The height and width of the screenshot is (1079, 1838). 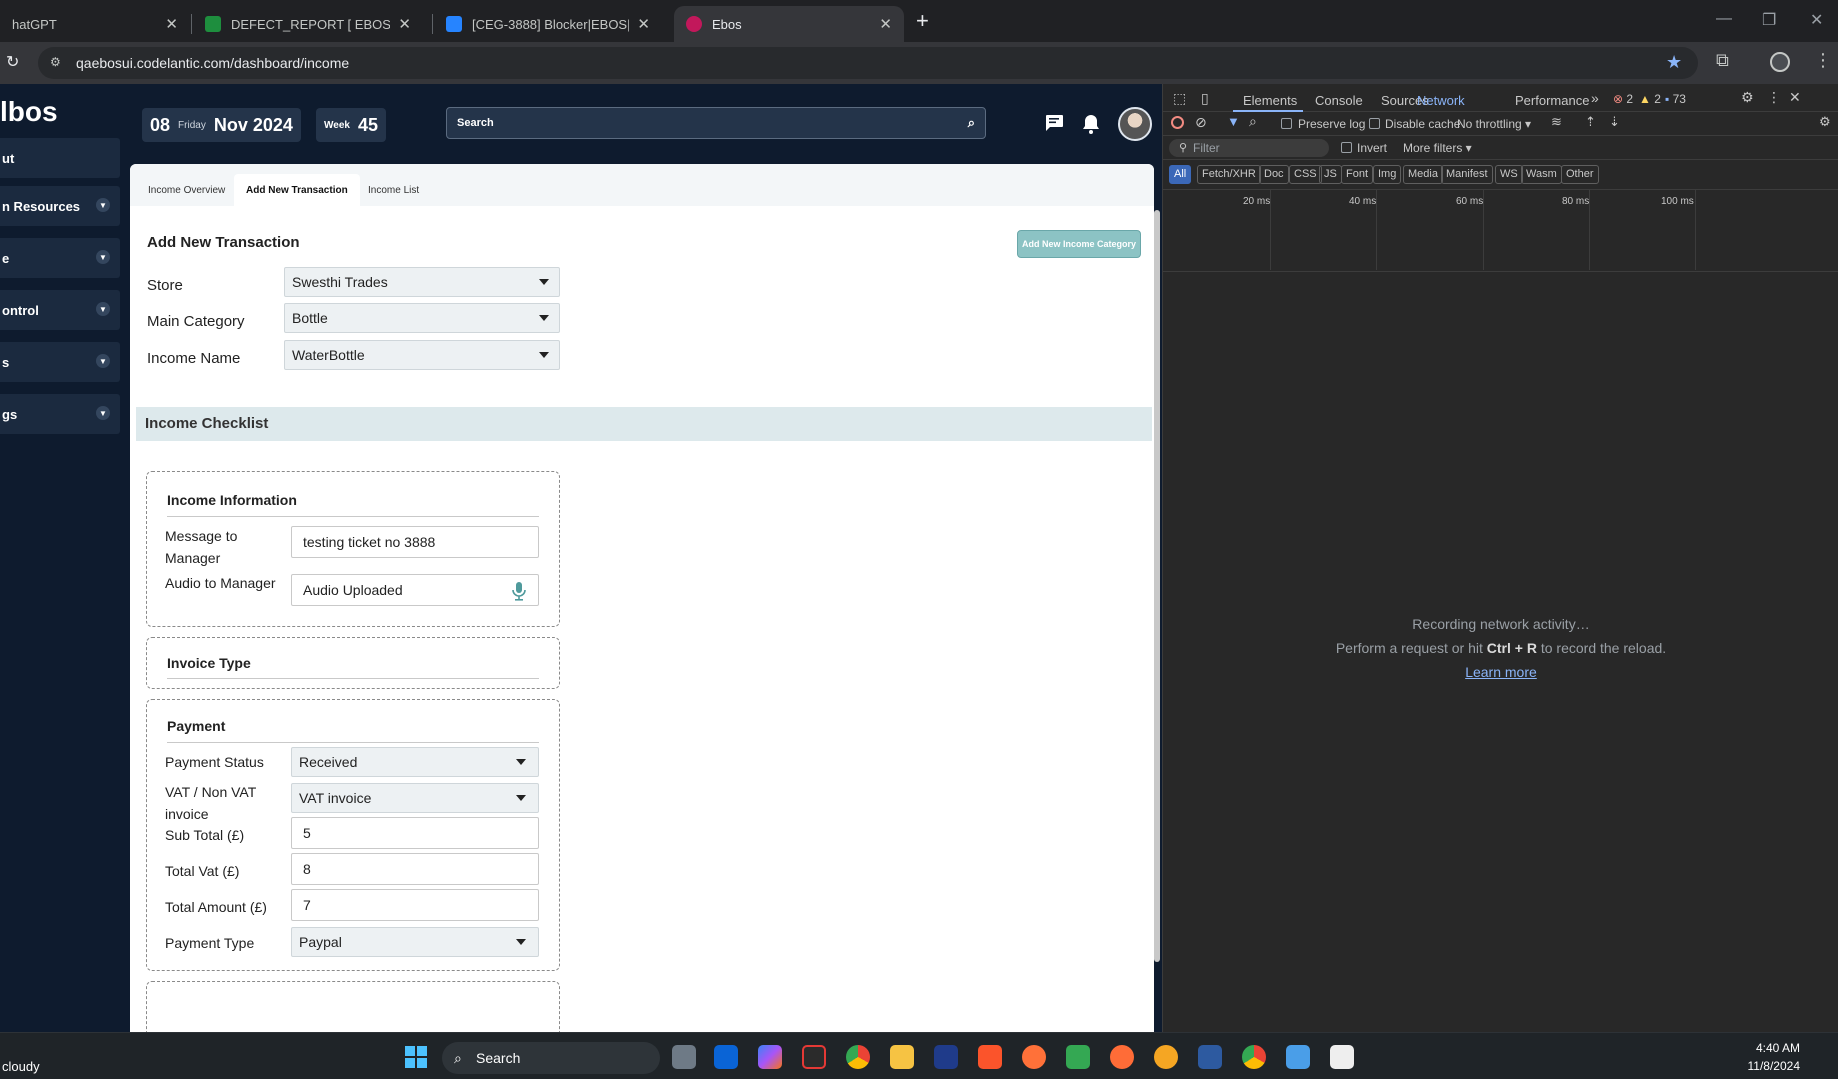 What do you see at coordinates (1500, 672) in the screenshot?
I see `learn-more-link: Learn more` at bounding box center [1500, 672].